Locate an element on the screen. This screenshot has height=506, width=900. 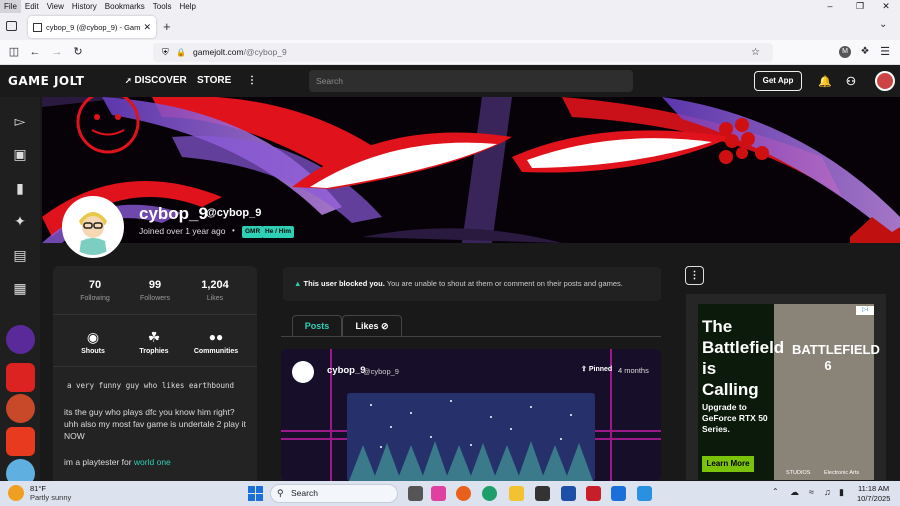
more-vertical-icon: ⋮ is located at coordinates (252, 80).